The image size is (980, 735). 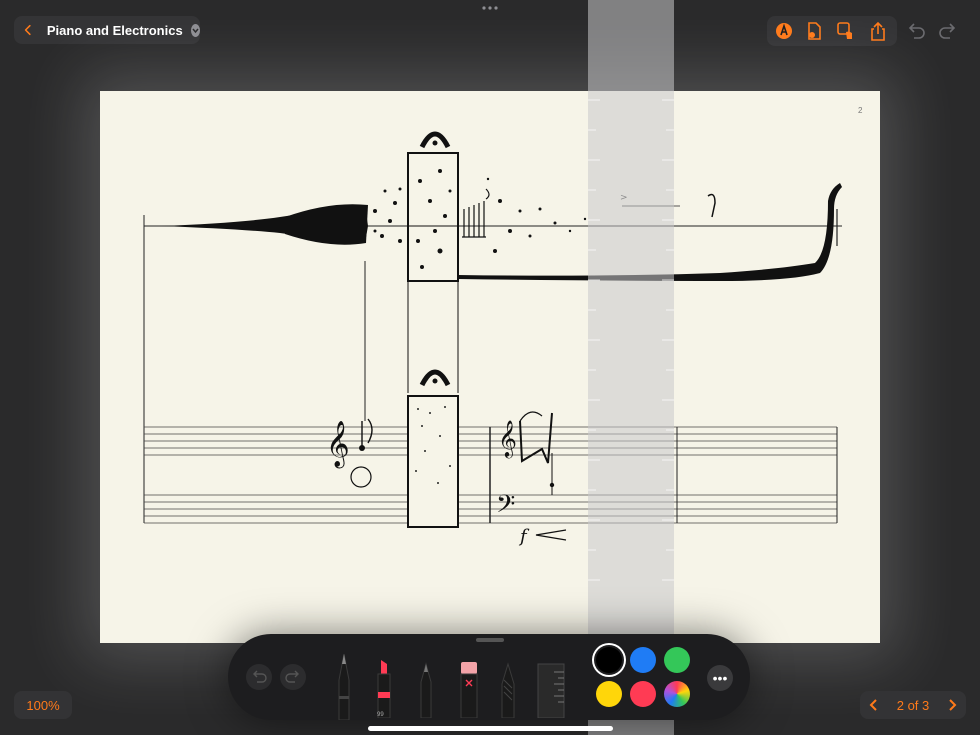 I want to click on page-settings-icon, so click(x=814, y=31).